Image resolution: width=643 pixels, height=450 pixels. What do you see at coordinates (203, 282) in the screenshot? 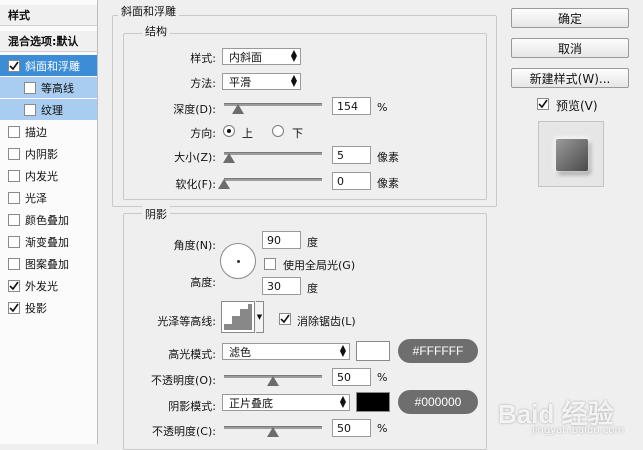
I see `altitude-label: 高度:` at bounding box center [203, 282].